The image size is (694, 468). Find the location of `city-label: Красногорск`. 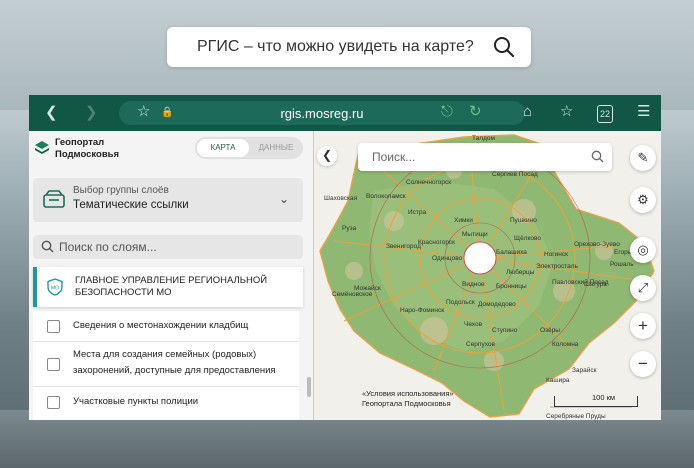

city-label: Красногорск is located at coordinates (437, 242).